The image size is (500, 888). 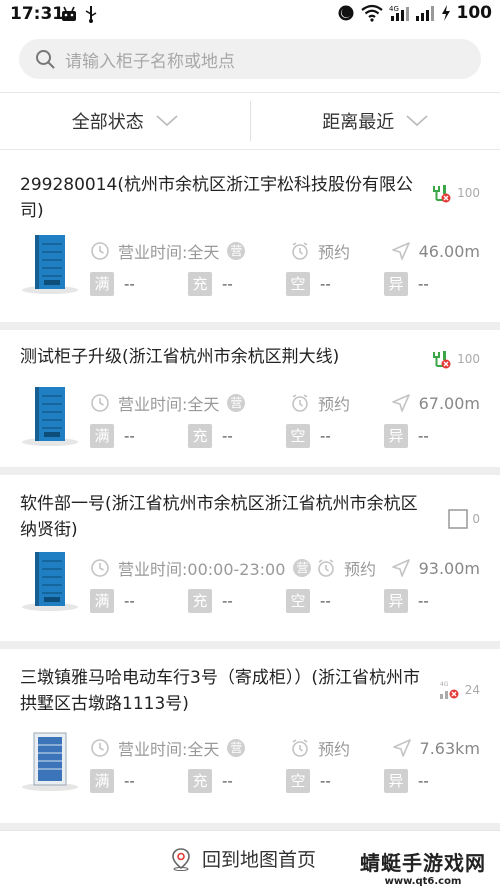 I want to click on usb-icon, so click(x=91, y=14).